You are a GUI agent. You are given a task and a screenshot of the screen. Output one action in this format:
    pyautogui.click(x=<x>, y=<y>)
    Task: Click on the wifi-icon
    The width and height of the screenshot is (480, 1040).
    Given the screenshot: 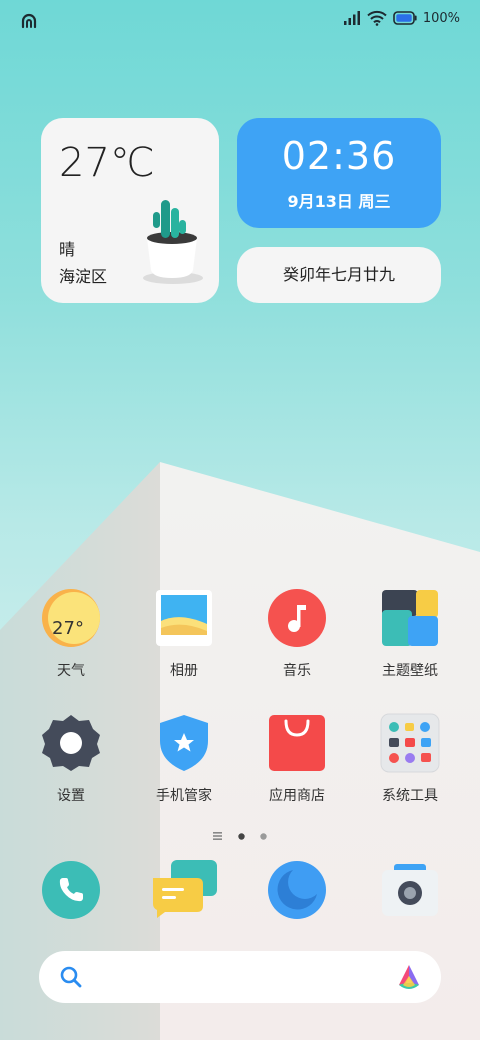 What is the action you would take?
    pyautogui.click(x=377, y=18)
    